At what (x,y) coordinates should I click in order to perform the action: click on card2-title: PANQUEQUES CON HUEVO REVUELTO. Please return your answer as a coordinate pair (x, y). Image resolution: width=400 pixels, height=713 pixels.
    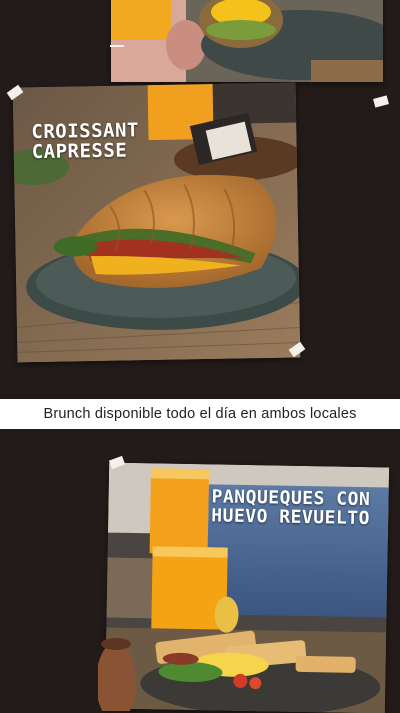
    Looking at the image, I should click on (291, 508).